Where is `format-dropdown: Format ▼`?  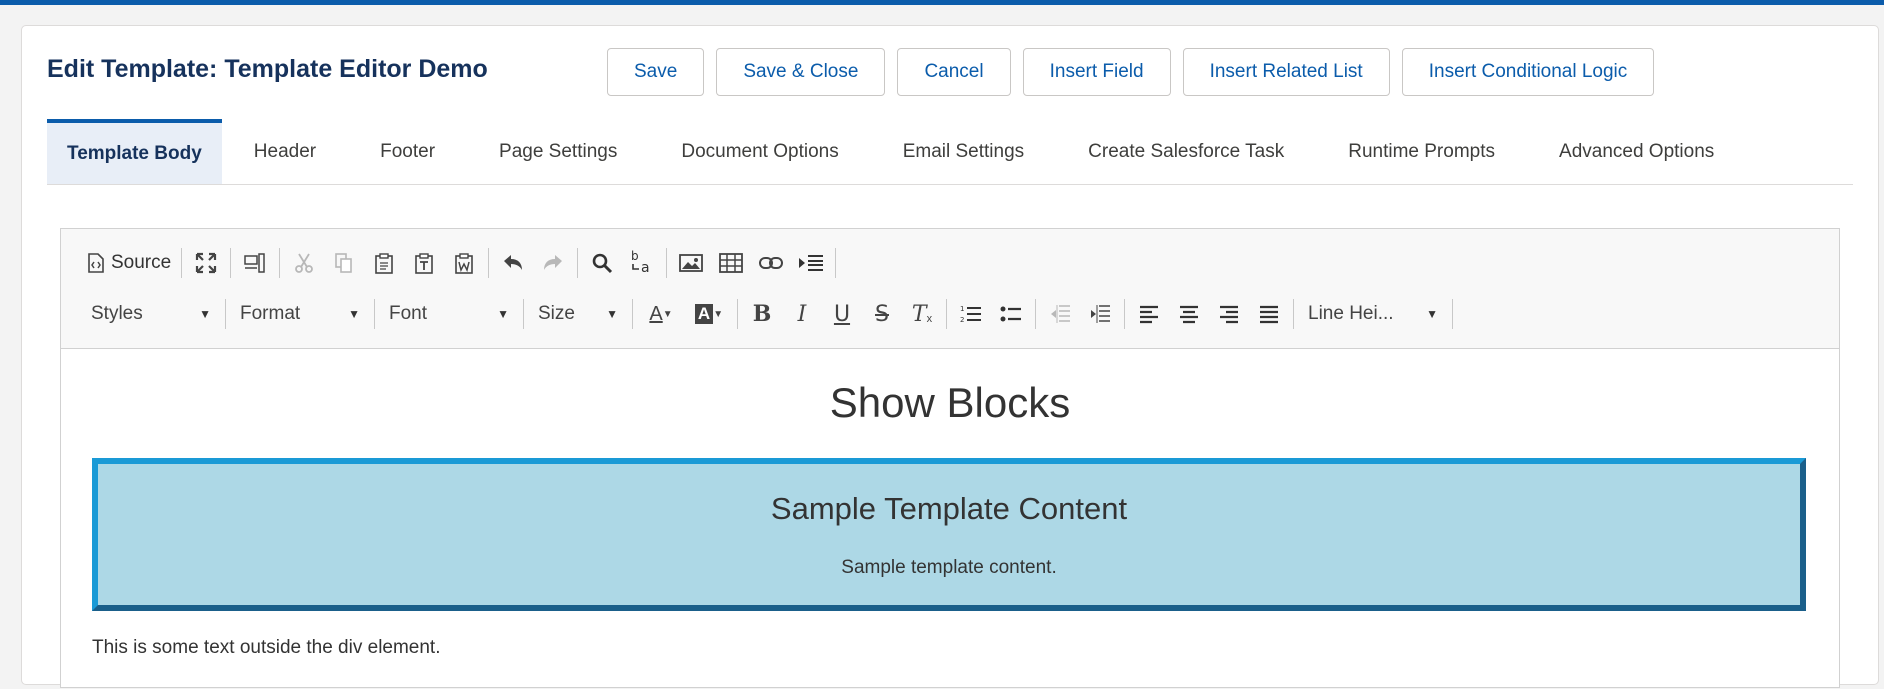 format-dropdown: Format ▼ is located at coordinates (300, 314).